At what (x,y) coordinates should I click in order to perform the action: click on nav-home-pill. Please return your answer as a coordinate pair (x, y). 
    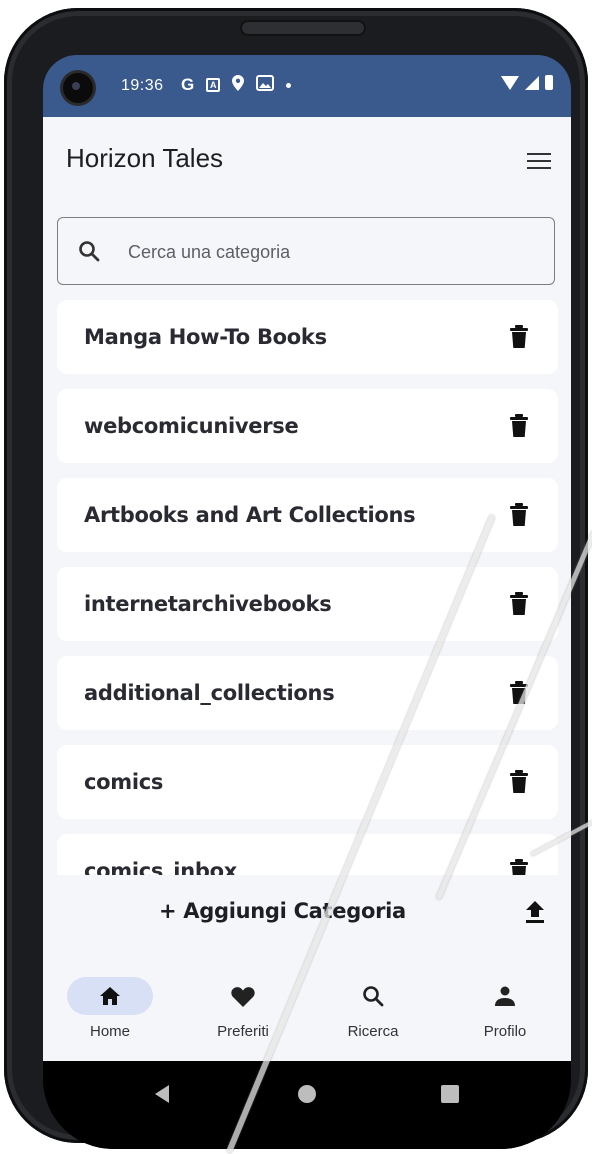
    Looking at the image, I should click on (110, 996).